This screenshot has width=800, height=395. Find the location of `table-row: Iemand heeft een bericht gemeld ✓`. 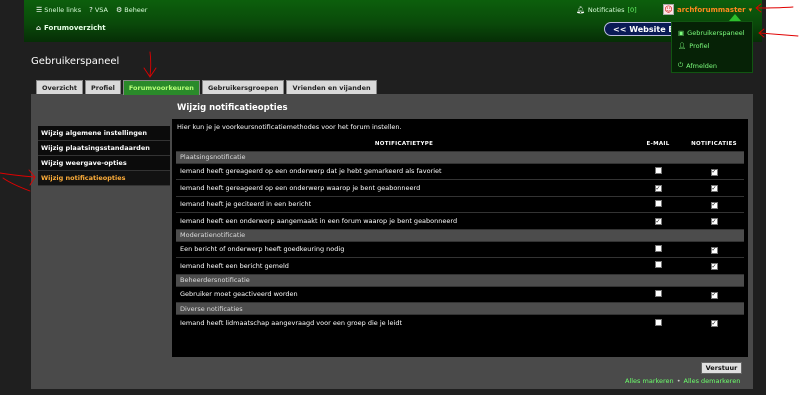

table-row: Iemand heeft een bericht gemeld ✓ is located at coordinates (460, 265).